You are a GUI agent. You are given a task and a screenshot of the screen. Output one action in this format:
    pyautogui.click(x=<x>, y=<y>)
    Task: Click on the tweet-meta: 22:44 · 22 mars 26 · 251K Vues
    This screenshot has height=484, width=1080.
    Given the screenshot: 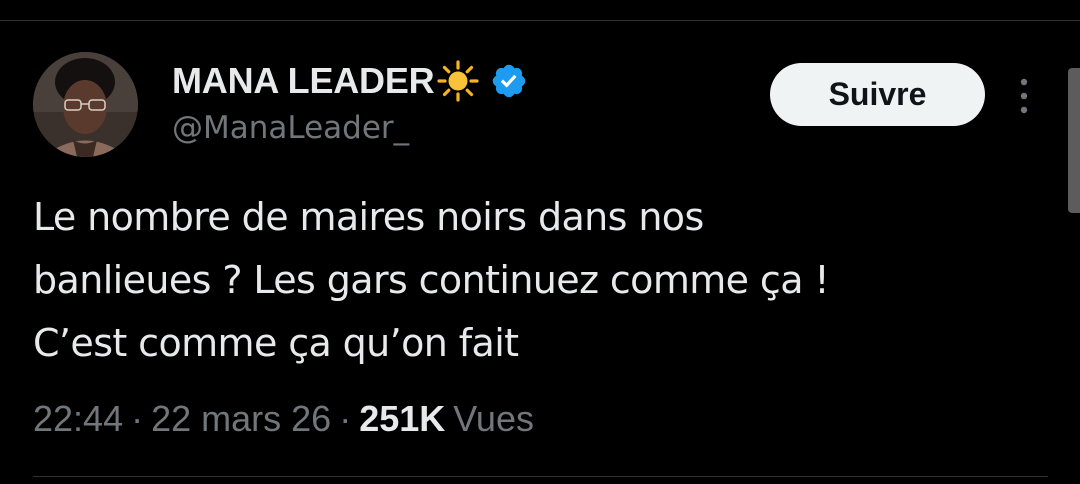 What is the action you would take?
    pyautogui.click(x=283, y=419)
    